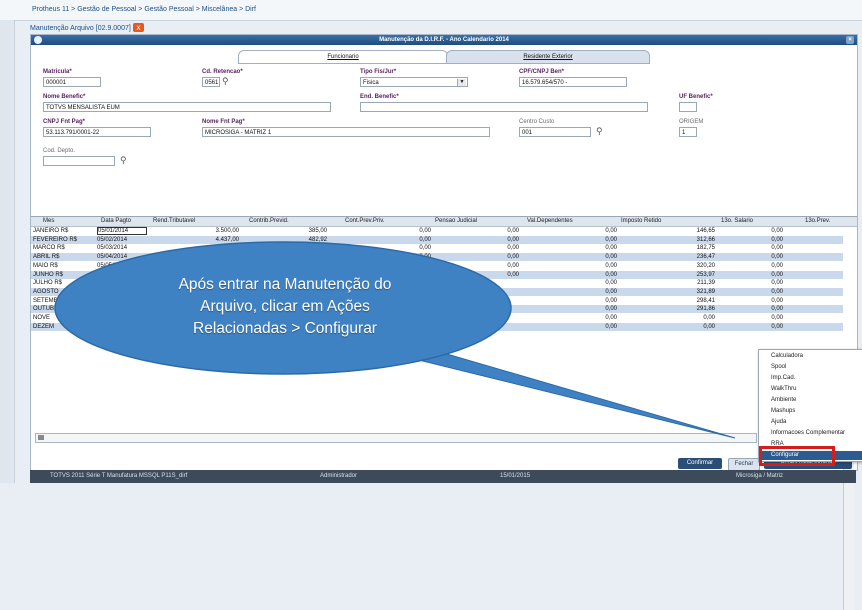 Image resolution: width=862 pixels, height=610 pixels. What do you see at coordinates (122, 231) in the screenshot?
I see `table-cell: 05/01/2014` at bounding box center [122, 231].